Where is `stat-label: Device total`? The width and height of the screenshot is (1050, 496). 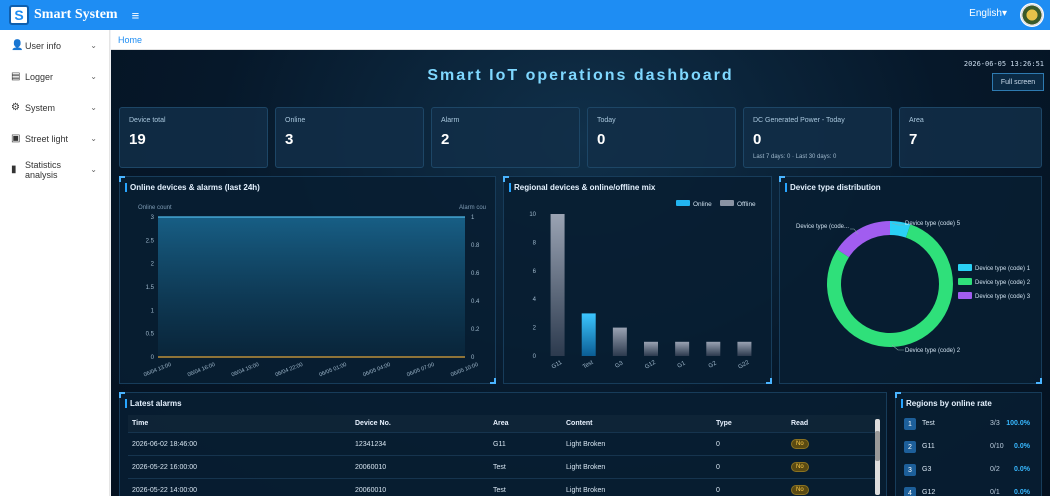
stat-label: Device total is located at coordinates (147, 120).